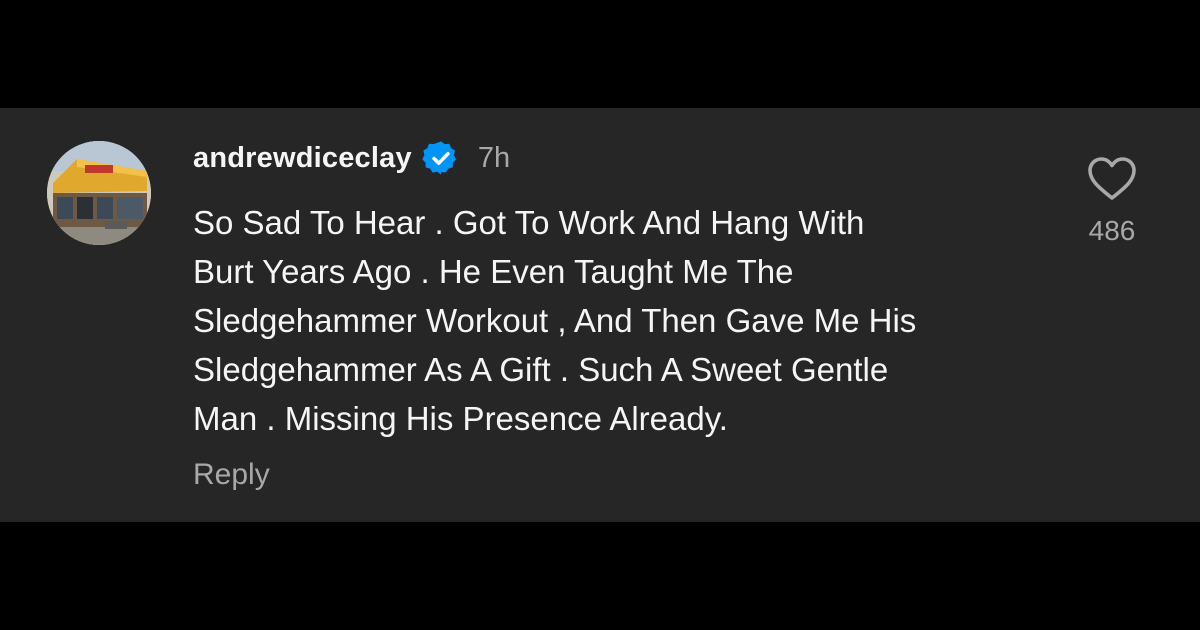  What do you see at coordinates (1112, 179) in the screenshot?
I see `heart-outline-icon` at bounding box center [1112, 179].